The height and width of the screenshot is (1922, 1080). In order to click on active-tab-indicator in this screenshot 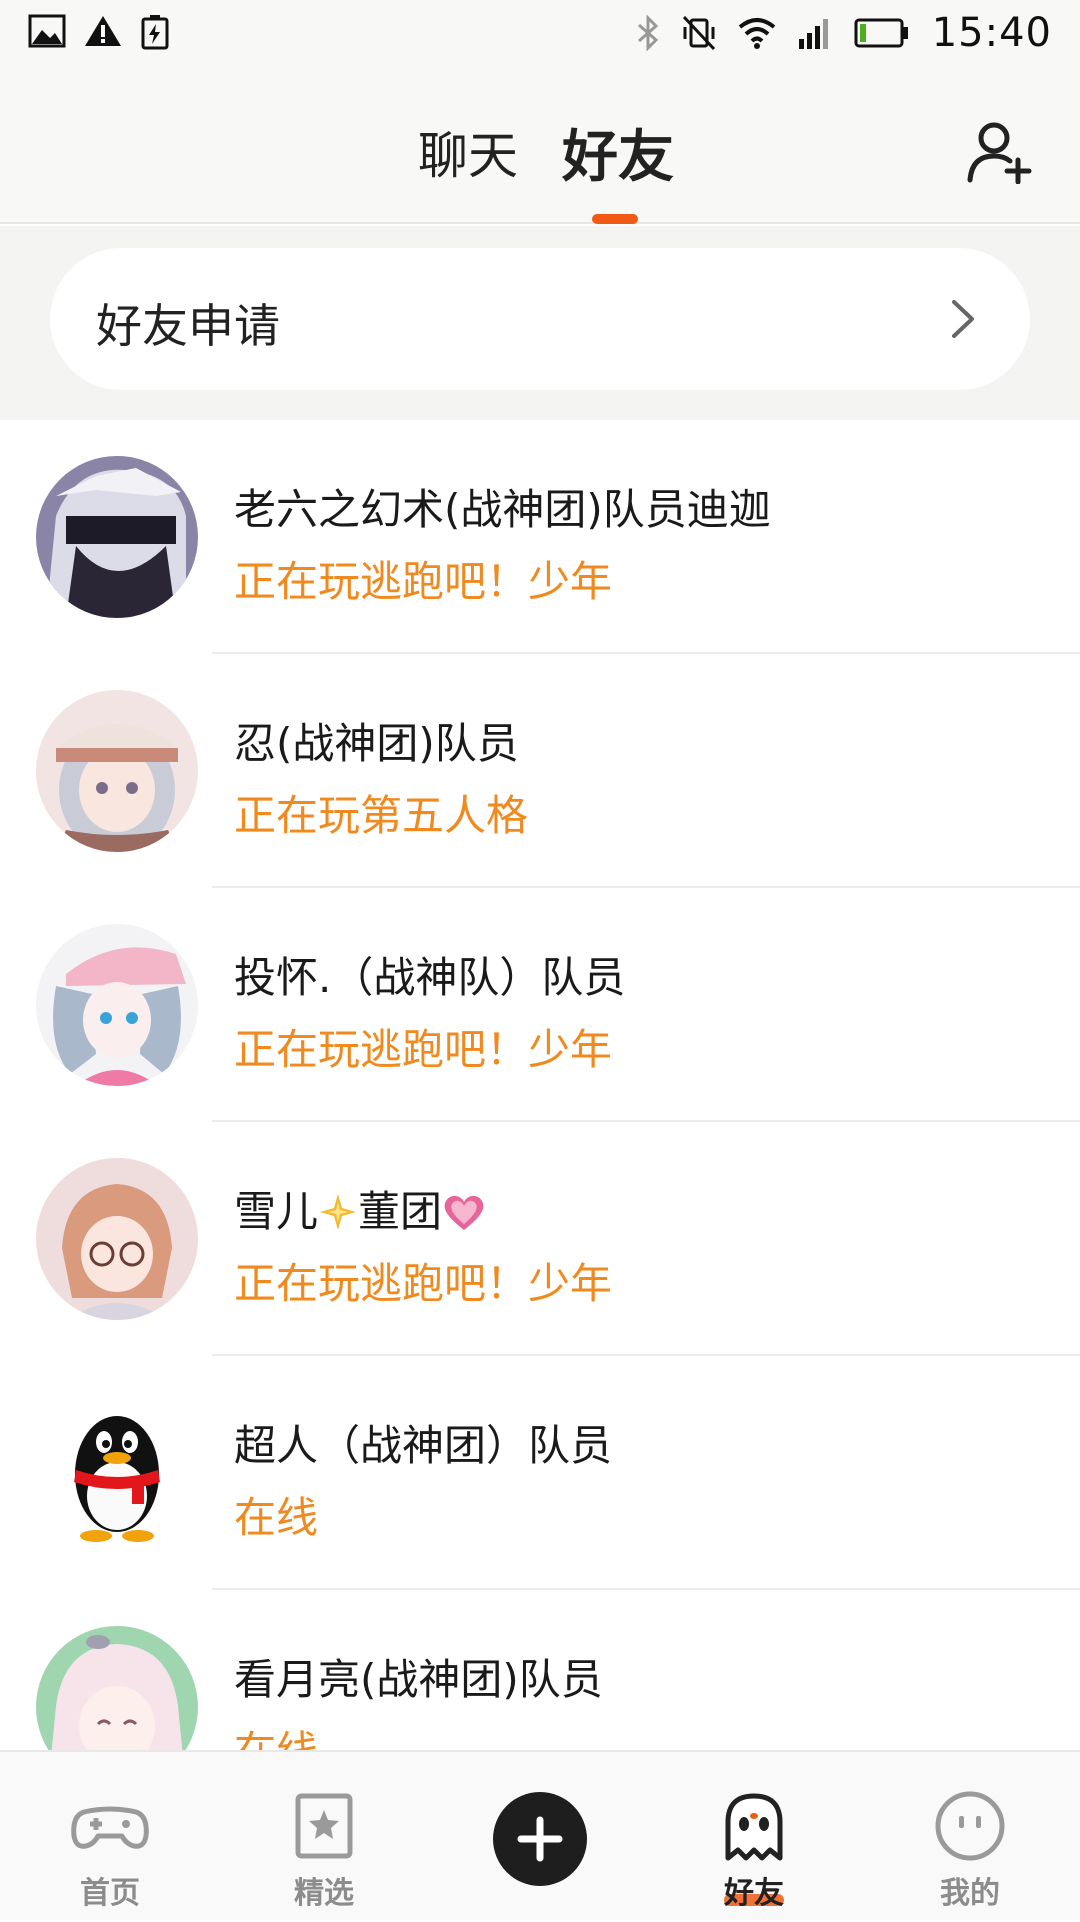, I will do `click(615, 219)`.